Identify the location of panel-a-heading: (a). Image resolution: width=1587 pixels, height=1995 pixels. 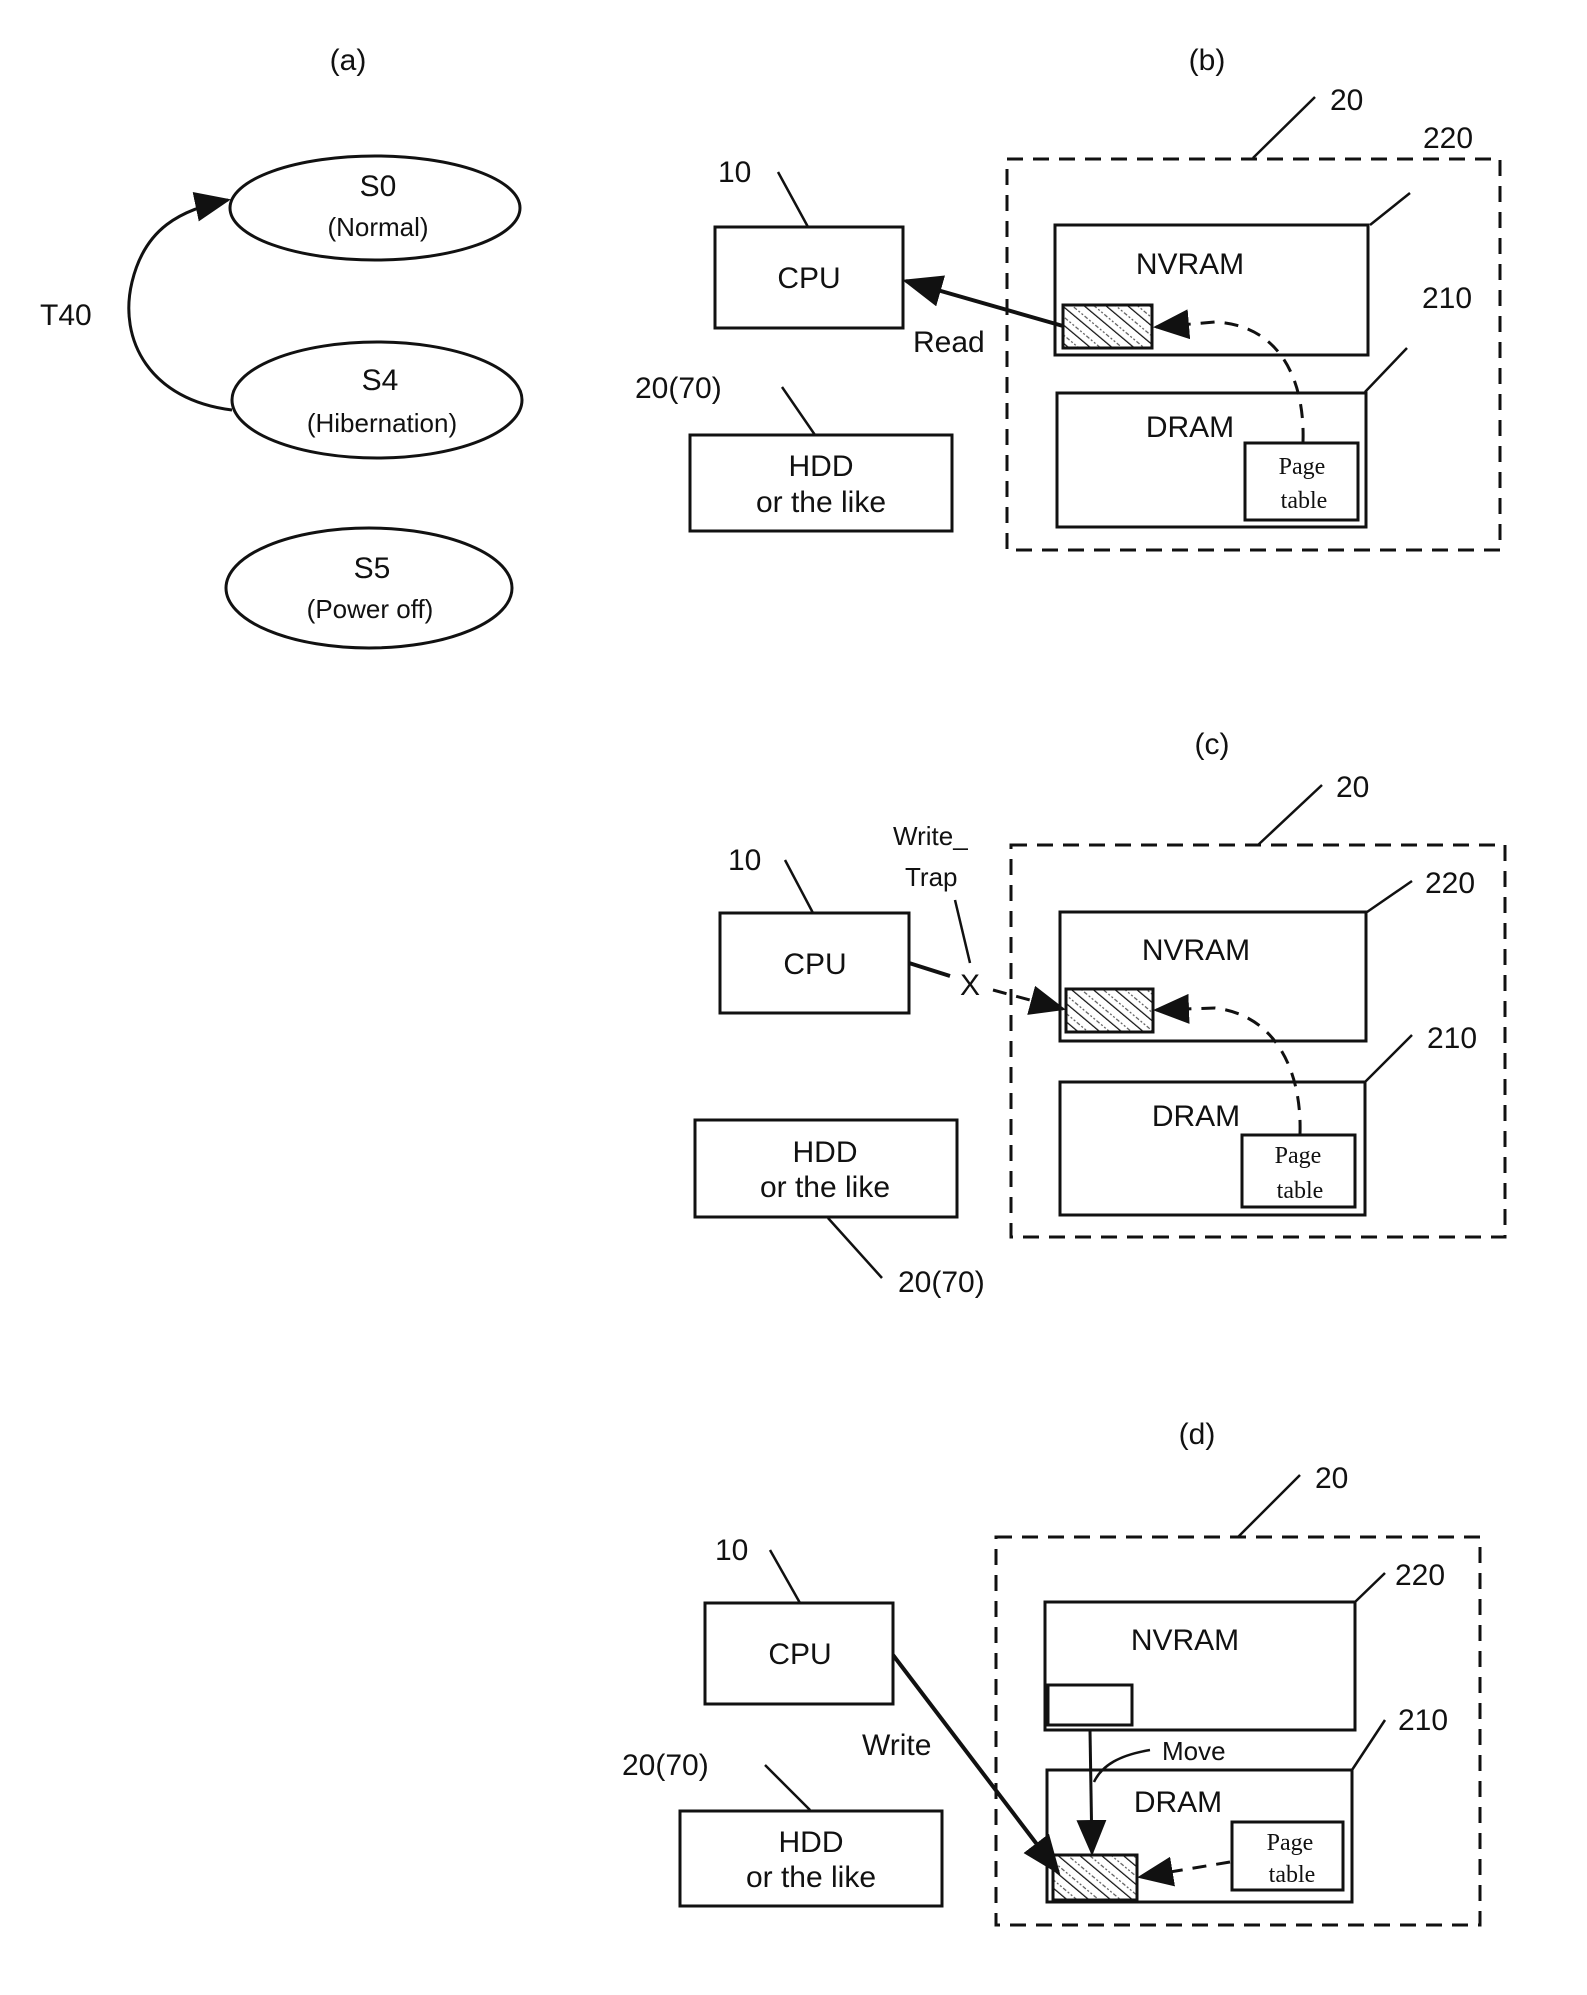
(348, 60).